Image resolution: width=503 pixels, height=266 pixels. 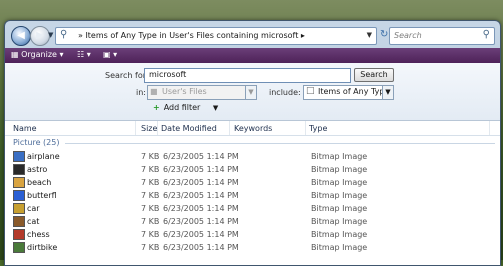 What do you see at coordinates (39, 182) in the screenshot?
I see `file-name: beach` at bounding box center [39, 182].